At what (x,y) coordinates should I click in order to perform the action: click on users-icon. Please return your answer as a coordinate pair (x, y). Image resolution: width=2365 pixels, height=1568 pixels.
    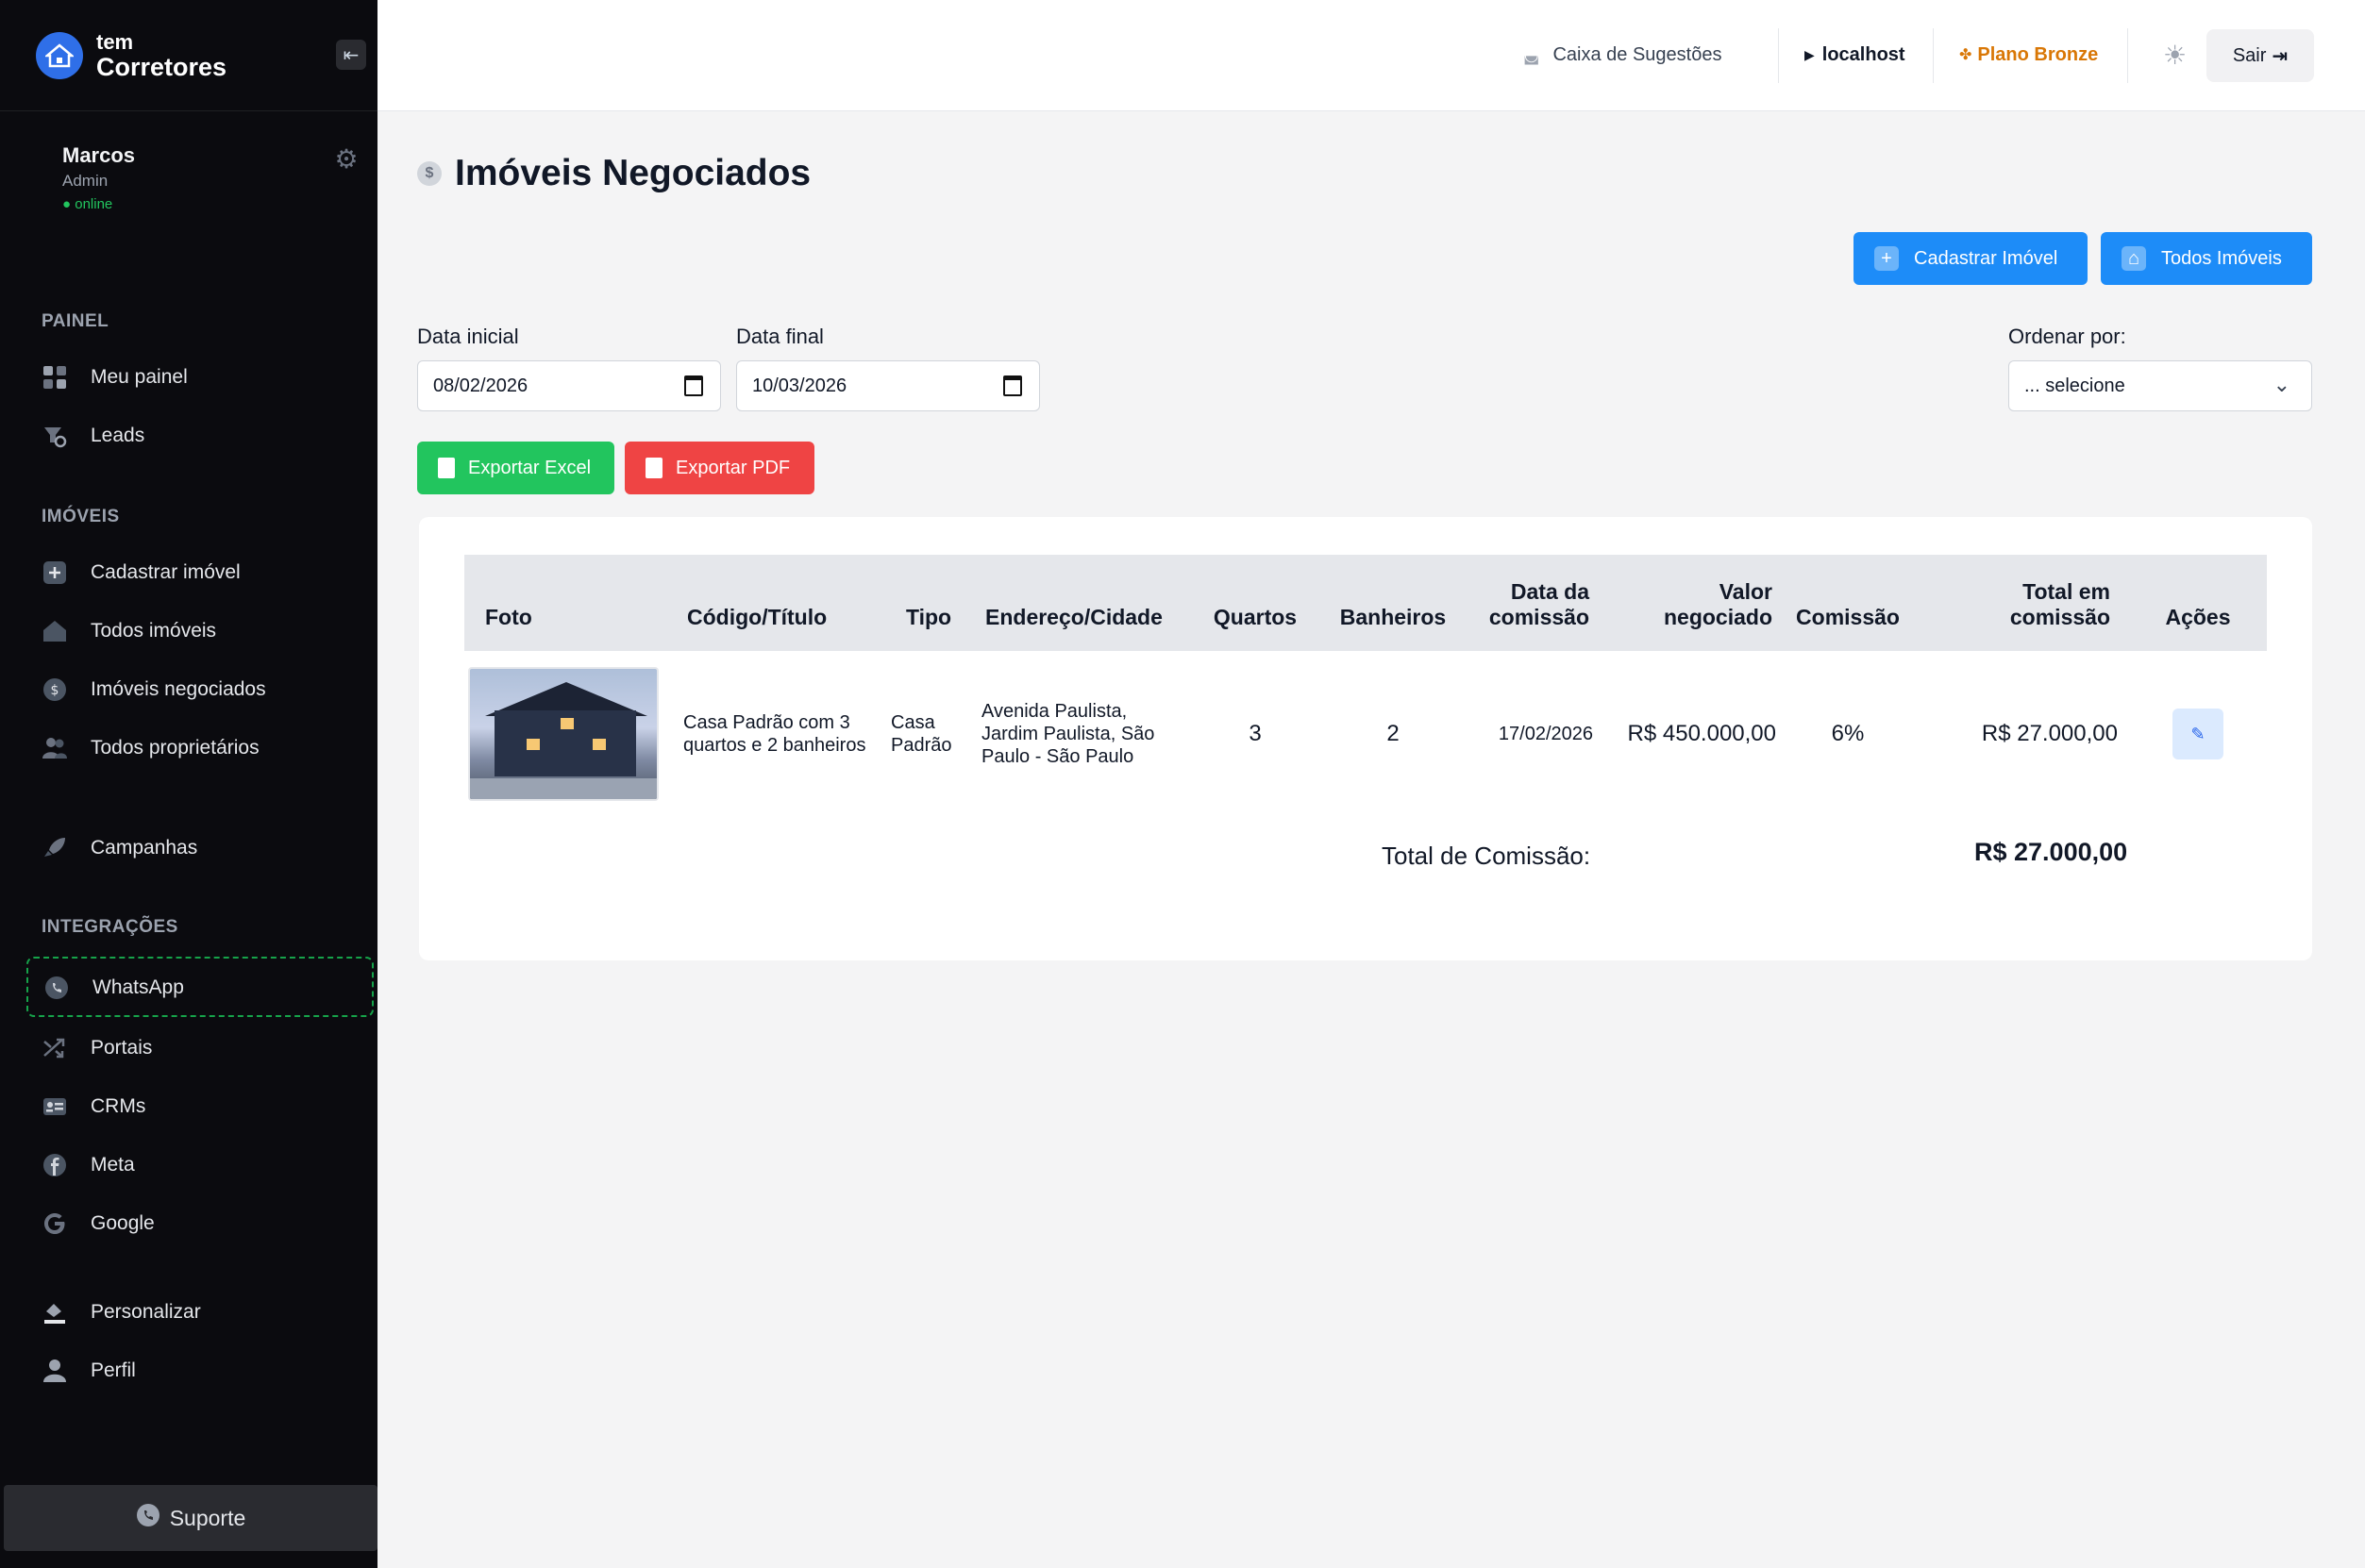
    Looking at the image, I should click on (55, 748).